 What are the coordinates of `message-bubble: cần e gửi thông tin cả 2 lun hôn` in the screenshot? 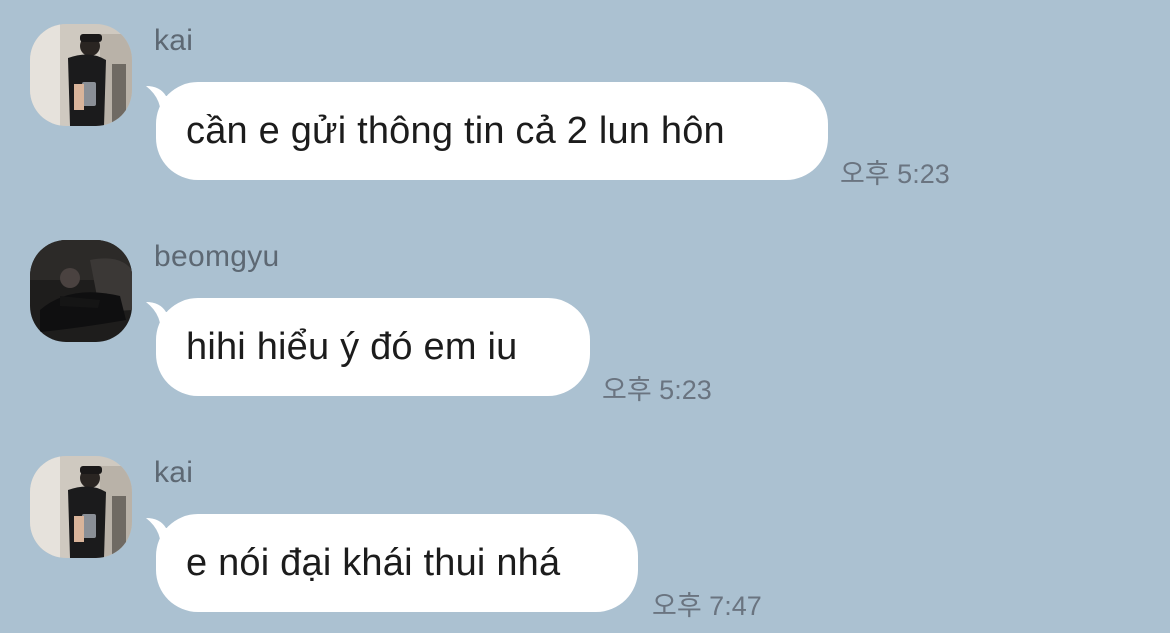 It's located at (492, 131).